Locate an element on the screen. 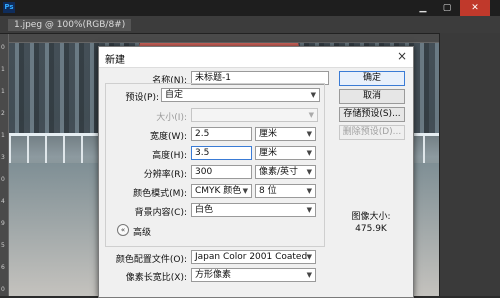  height-unit-select: 厘米 ▼ is located at coordinates (285, 153).